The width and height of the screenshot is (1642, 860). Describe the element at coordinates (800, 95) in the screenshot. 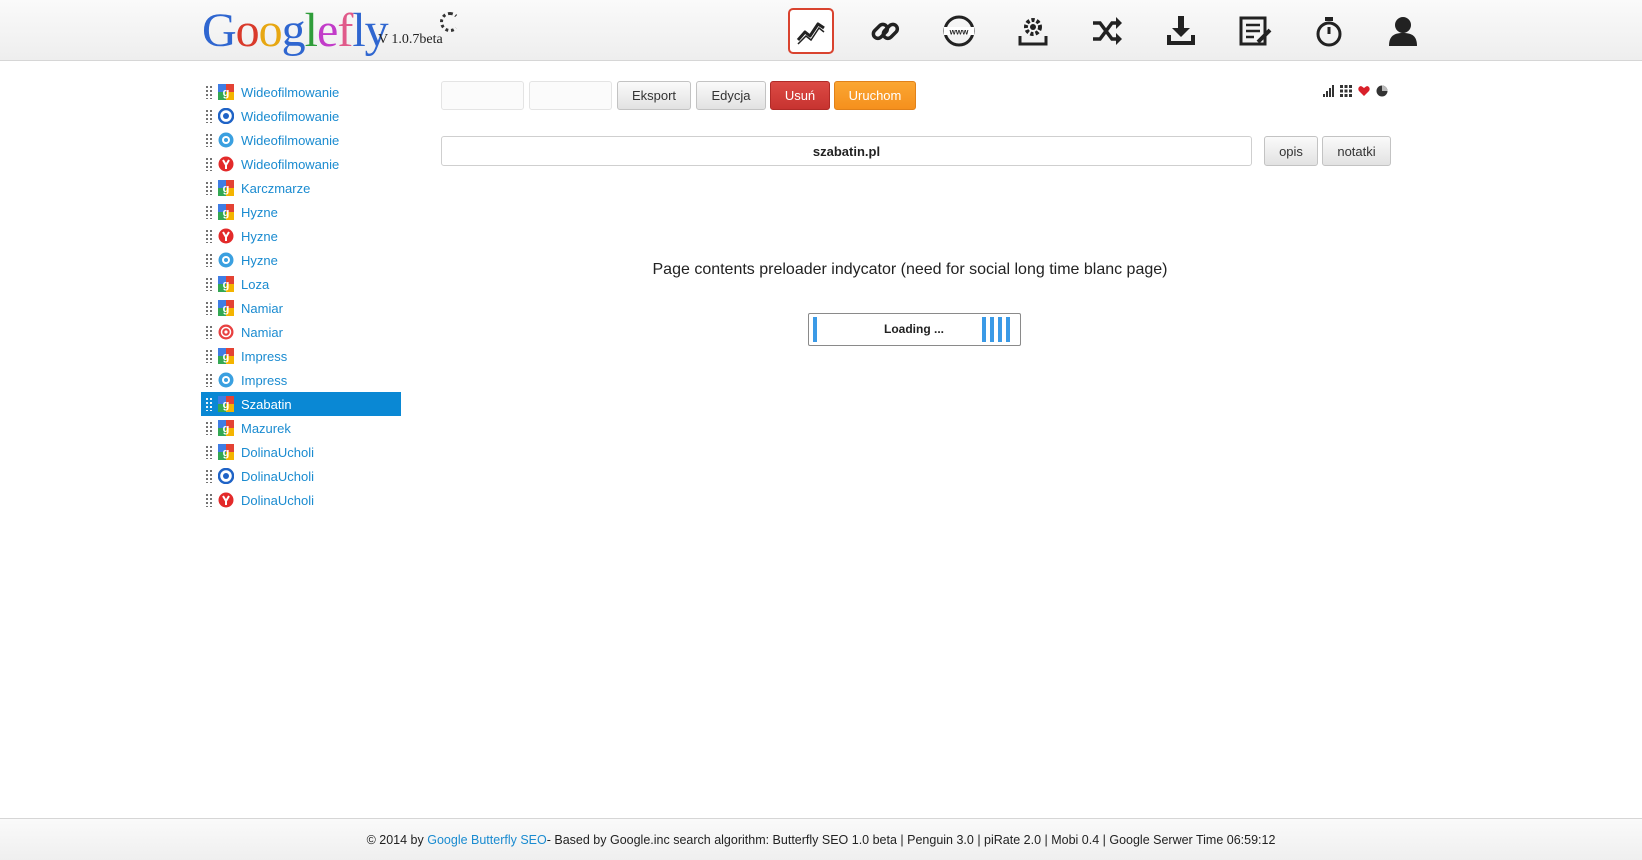

I see `delete-button: Usuń` at that location.